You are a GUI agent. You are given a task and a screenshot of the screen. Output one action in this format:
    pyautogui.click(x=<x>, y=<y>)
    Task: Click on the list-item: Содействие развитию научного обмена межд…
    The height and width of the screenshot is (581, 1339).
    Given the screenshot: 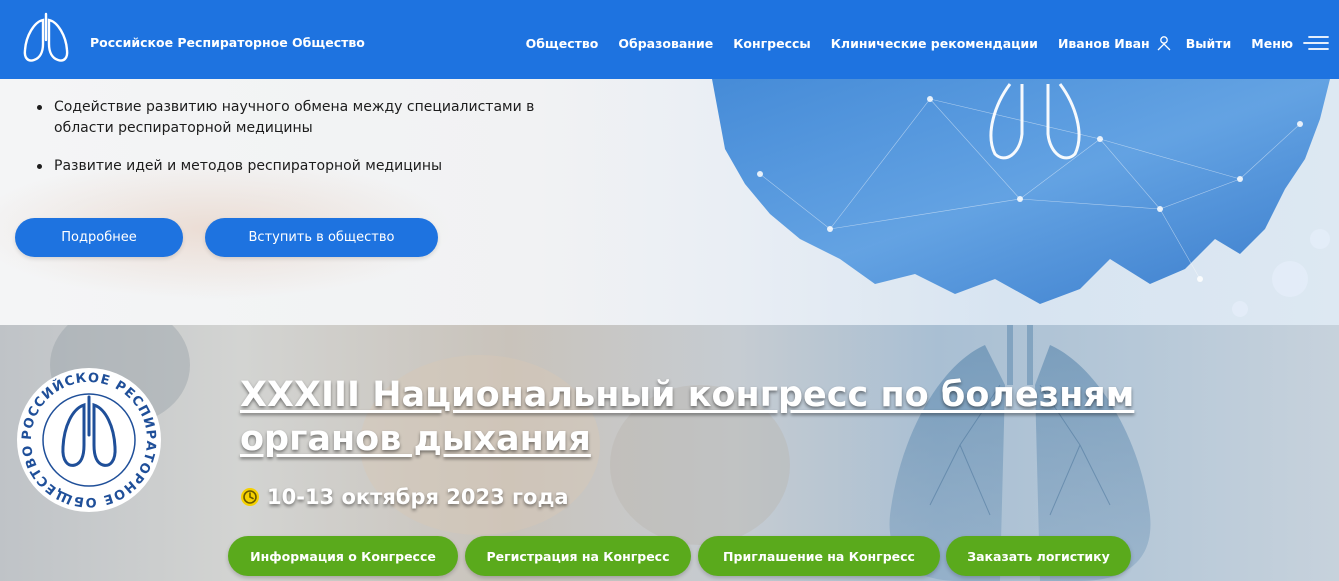 What is the action you would take?
    pyautogui.click(x=316, y=118)
    